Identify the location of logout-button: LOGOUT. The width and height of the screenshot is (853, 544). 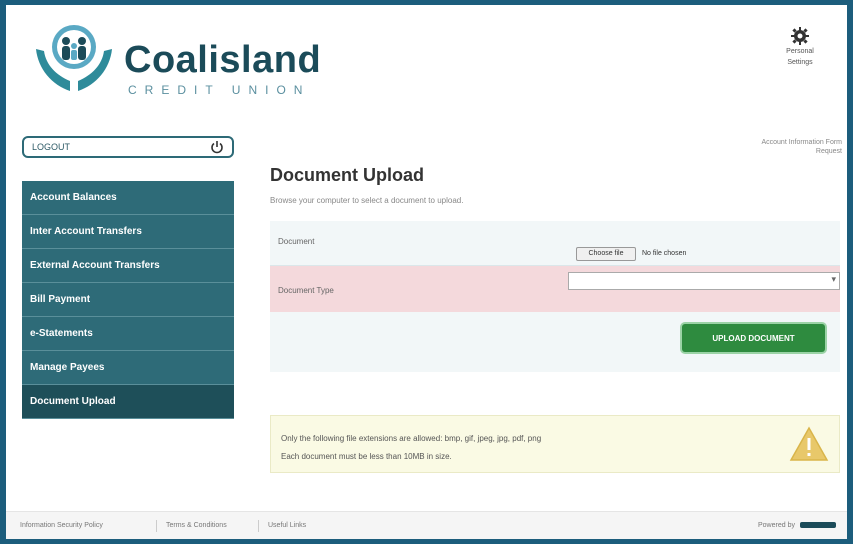
(128, 147).